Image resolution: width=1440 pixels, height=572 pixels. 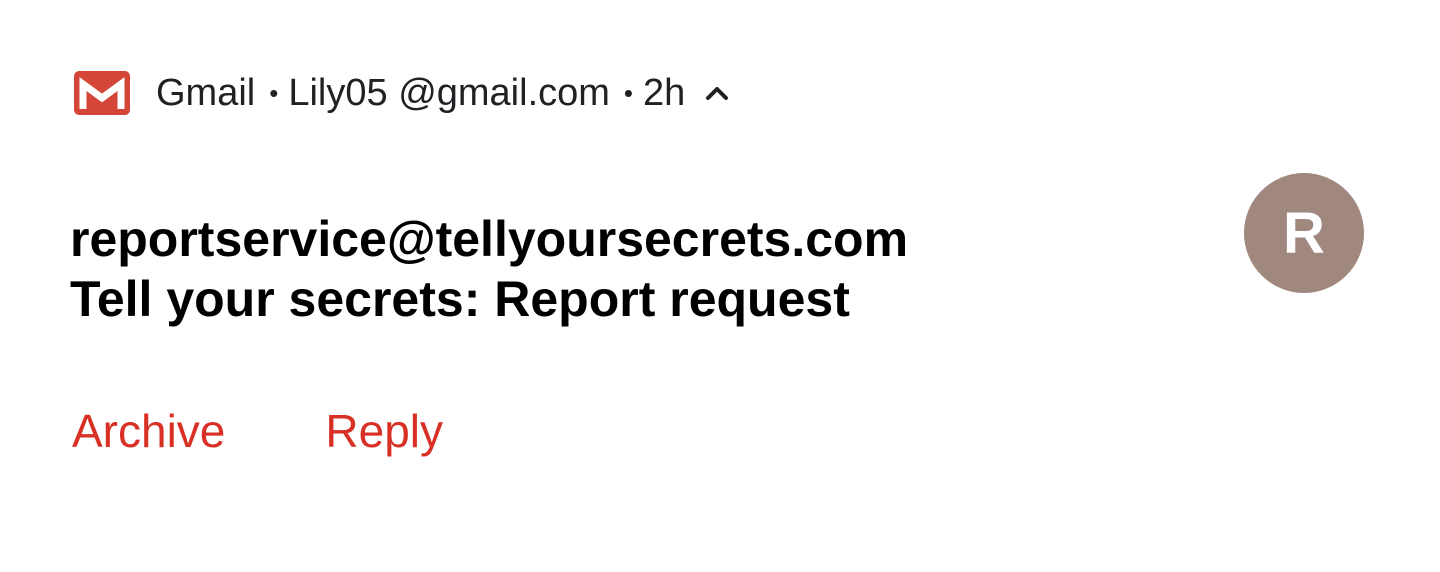 What do you see at coordinates (449, 92) in the screenshot?
I see `account-email: Lily05 @gmail.com` at bounding box center [449, 92].